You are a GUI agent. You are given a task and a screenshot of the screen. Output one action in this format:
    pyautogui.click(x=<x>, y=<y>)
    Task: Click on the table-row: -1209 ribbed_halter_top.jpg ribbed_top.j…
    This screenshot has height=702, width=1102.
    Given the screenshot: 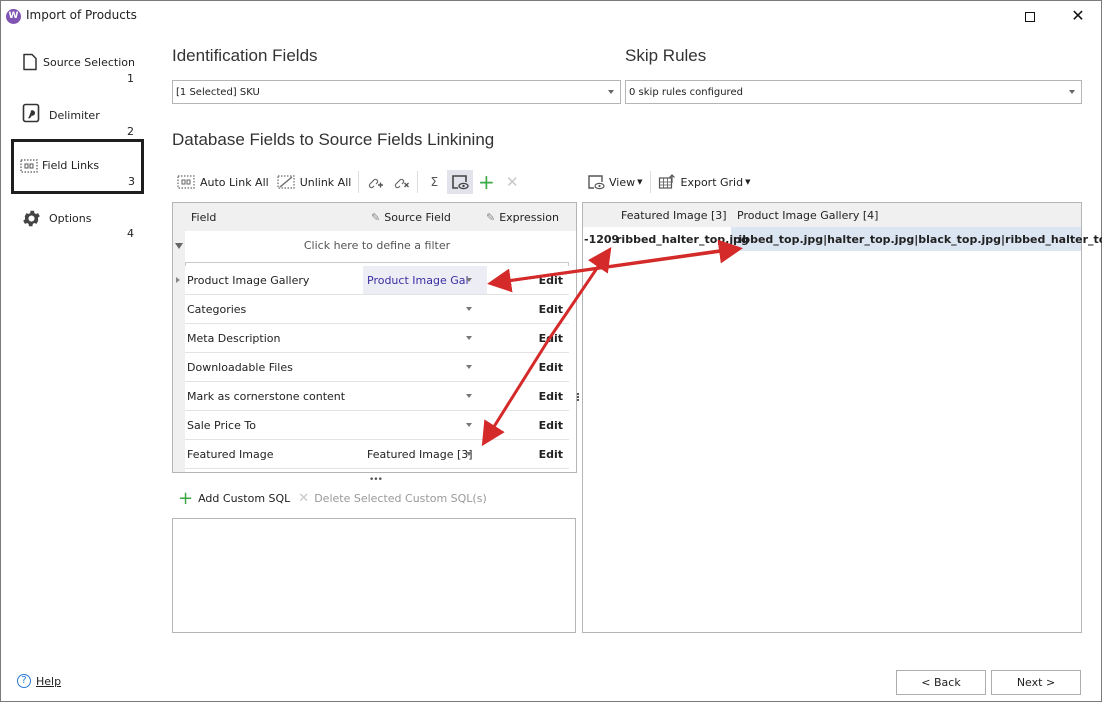 What is the action you would take?
    pyautogui.click(x=842, y=239)
    